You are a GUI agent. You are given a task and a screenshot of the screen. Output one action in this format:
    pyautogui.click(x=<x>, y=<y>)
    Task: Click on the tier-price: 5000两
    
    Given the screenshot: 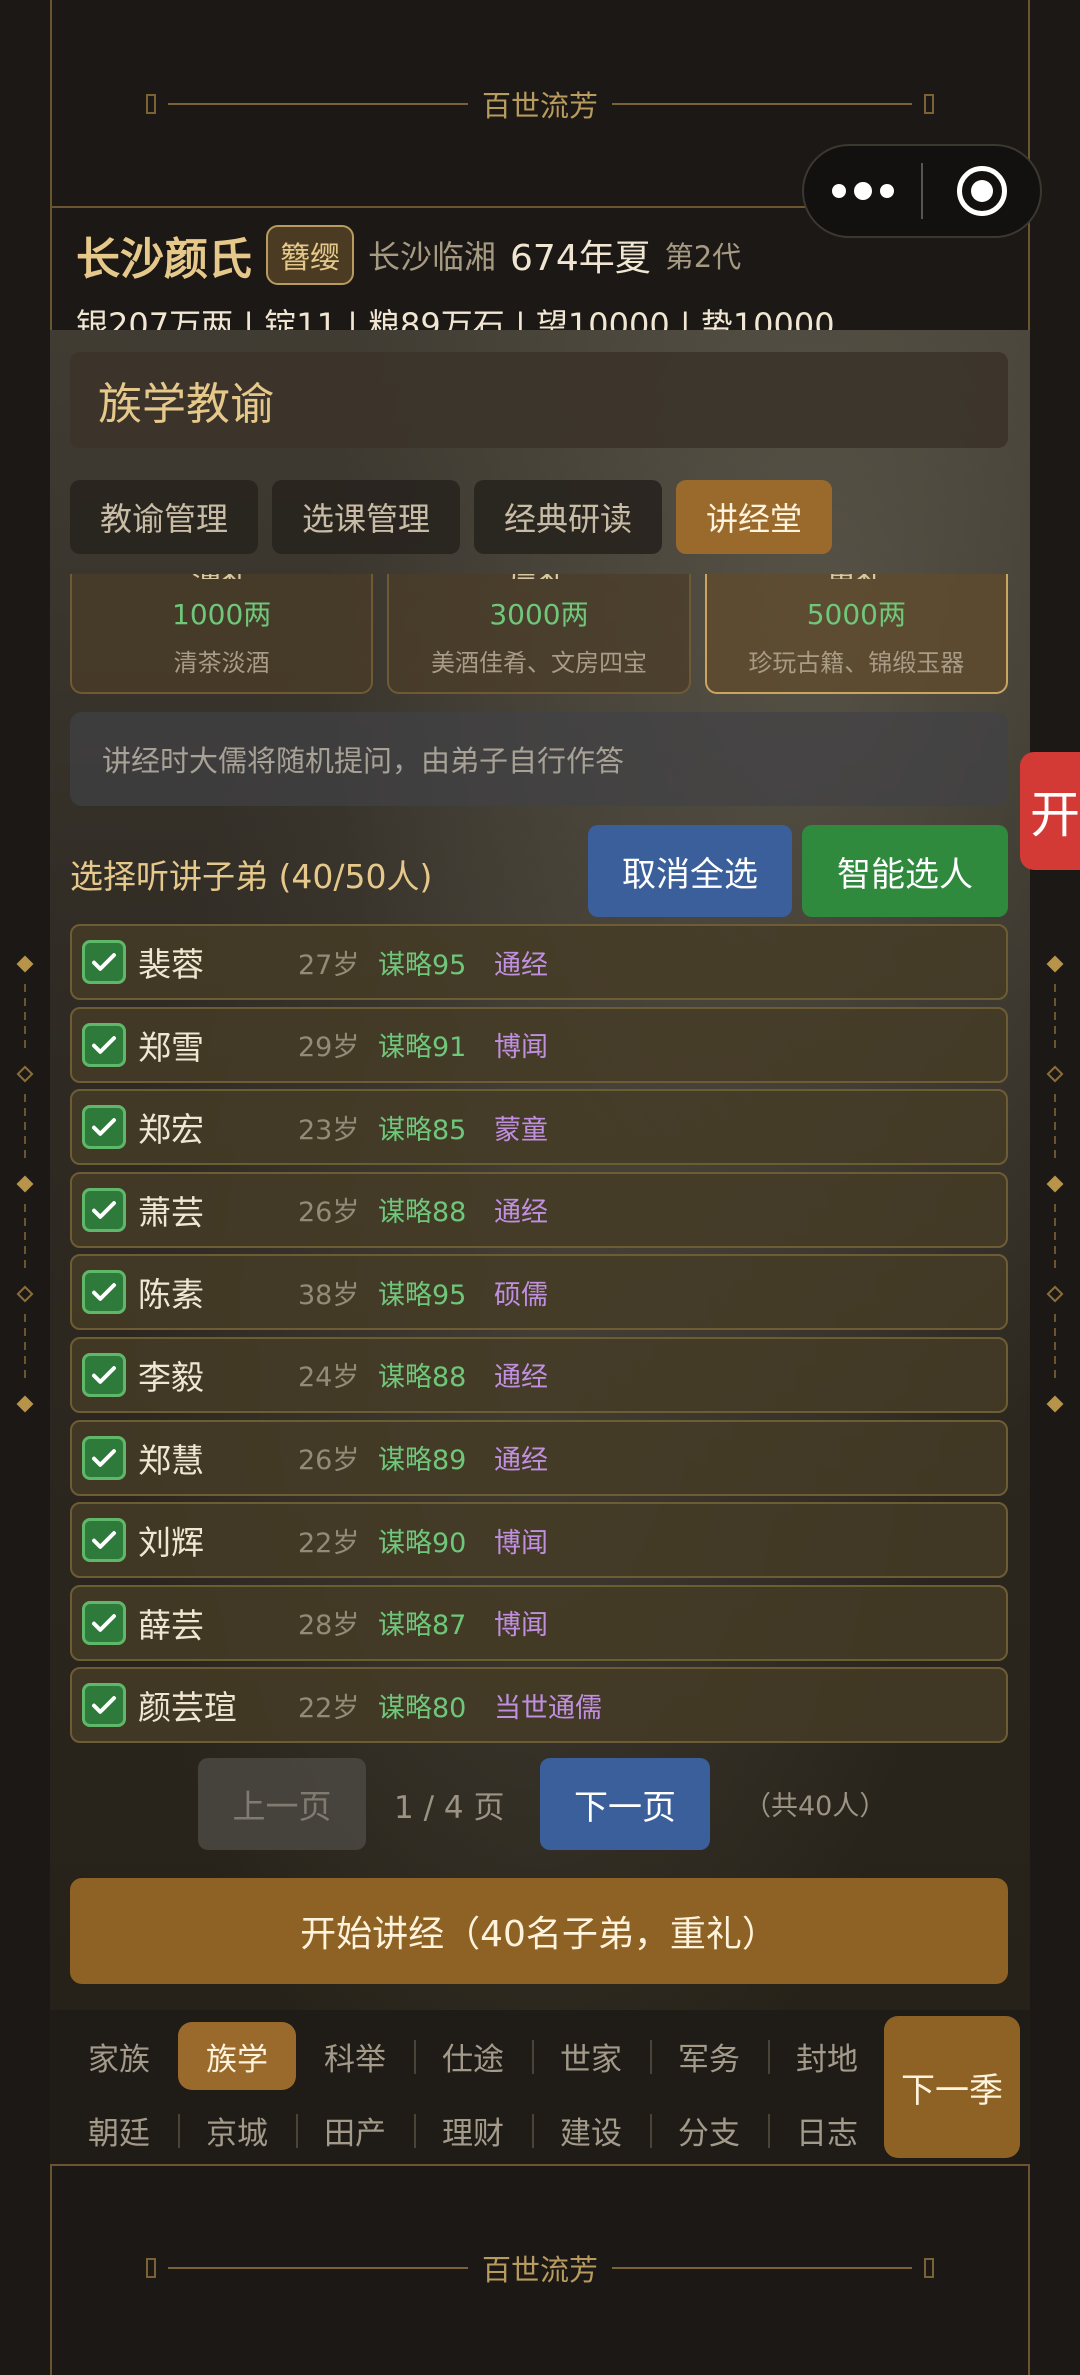 What is the action you would take?
    pyautogui.click(x=856, y=614)
    